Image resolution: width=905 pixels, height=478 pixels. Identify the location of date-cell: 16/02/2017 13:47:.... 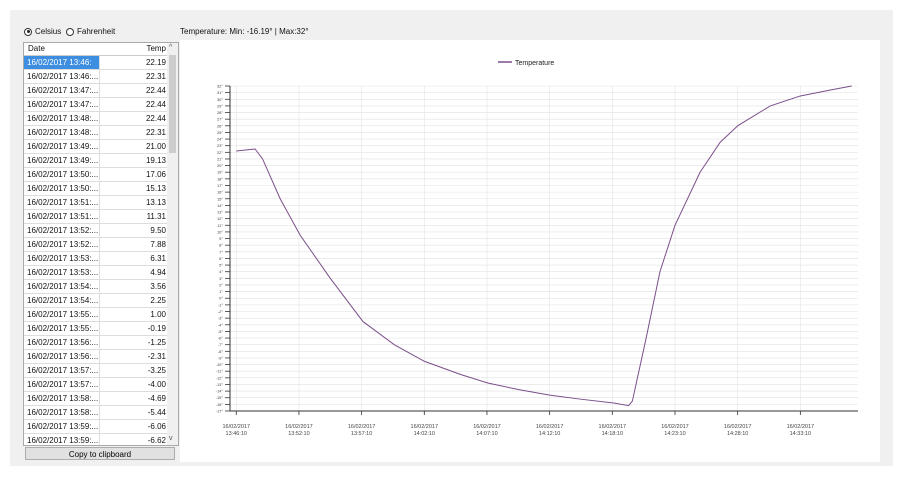
(62, 90).